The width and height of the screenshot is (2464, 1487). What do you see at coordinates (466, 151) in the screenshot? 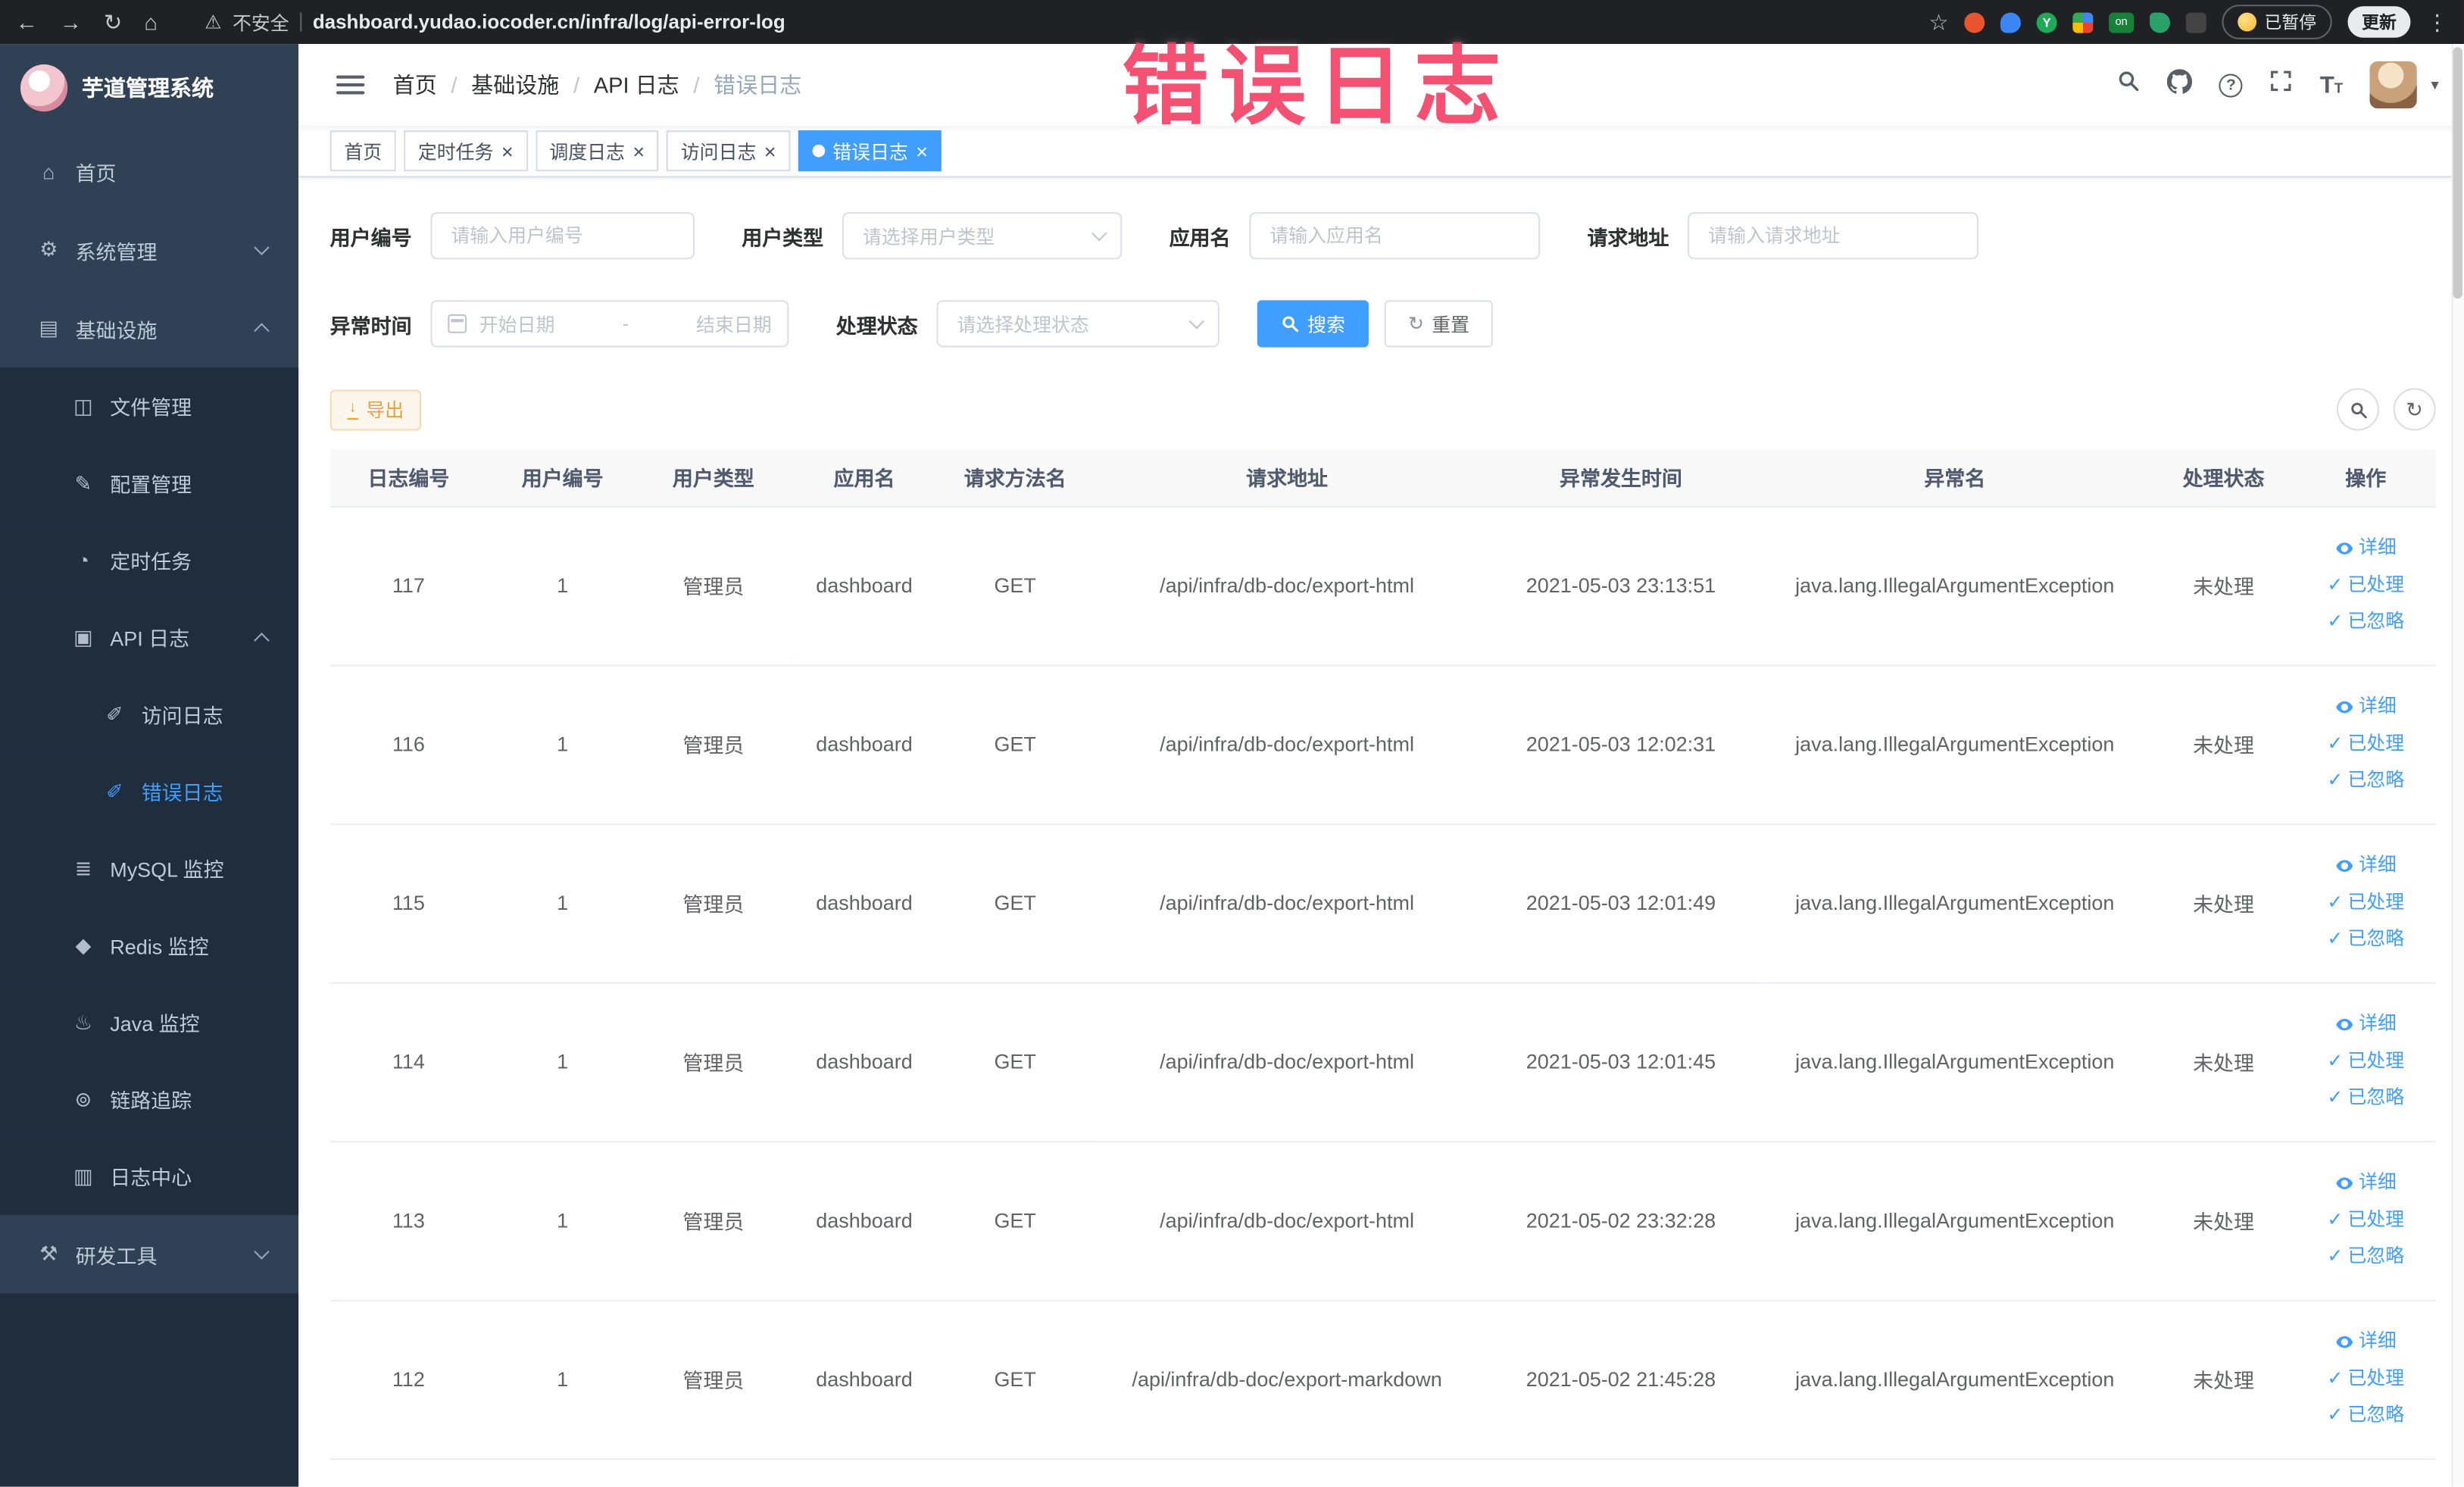
I see `tab-定时任务: 定时任务 ×` at bounding box center [466, 151].